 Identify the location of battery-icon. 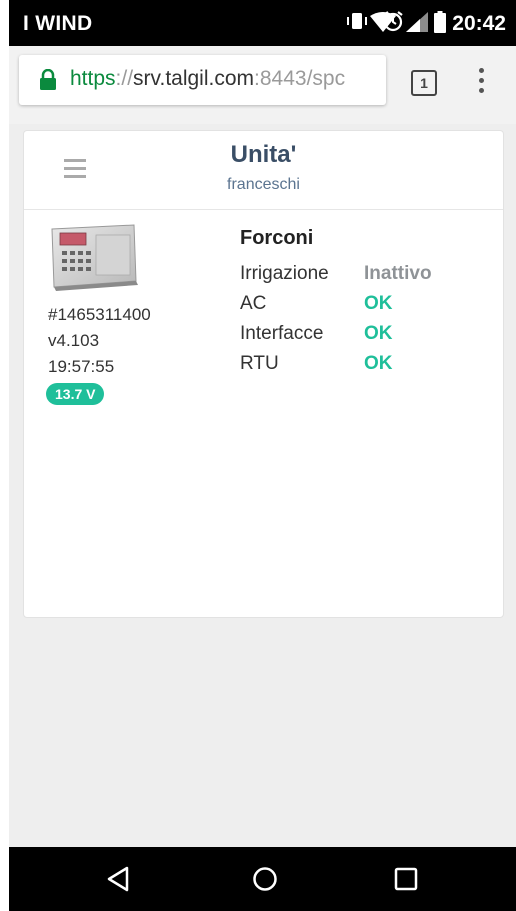
(440, 24).